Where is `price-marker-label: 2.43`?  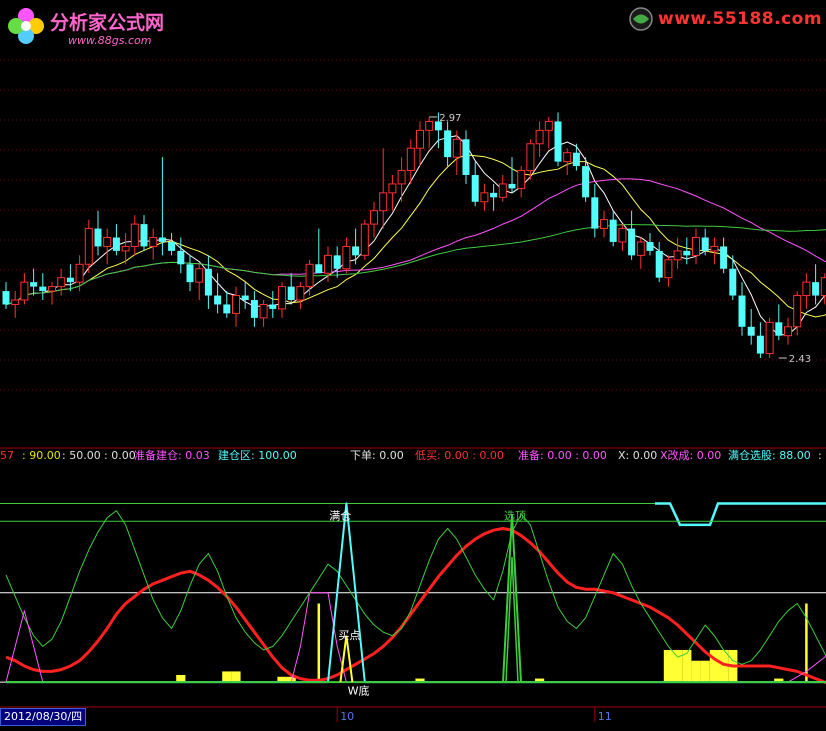 price-marker-label: 2.43 is located at coordinates (800, 359).